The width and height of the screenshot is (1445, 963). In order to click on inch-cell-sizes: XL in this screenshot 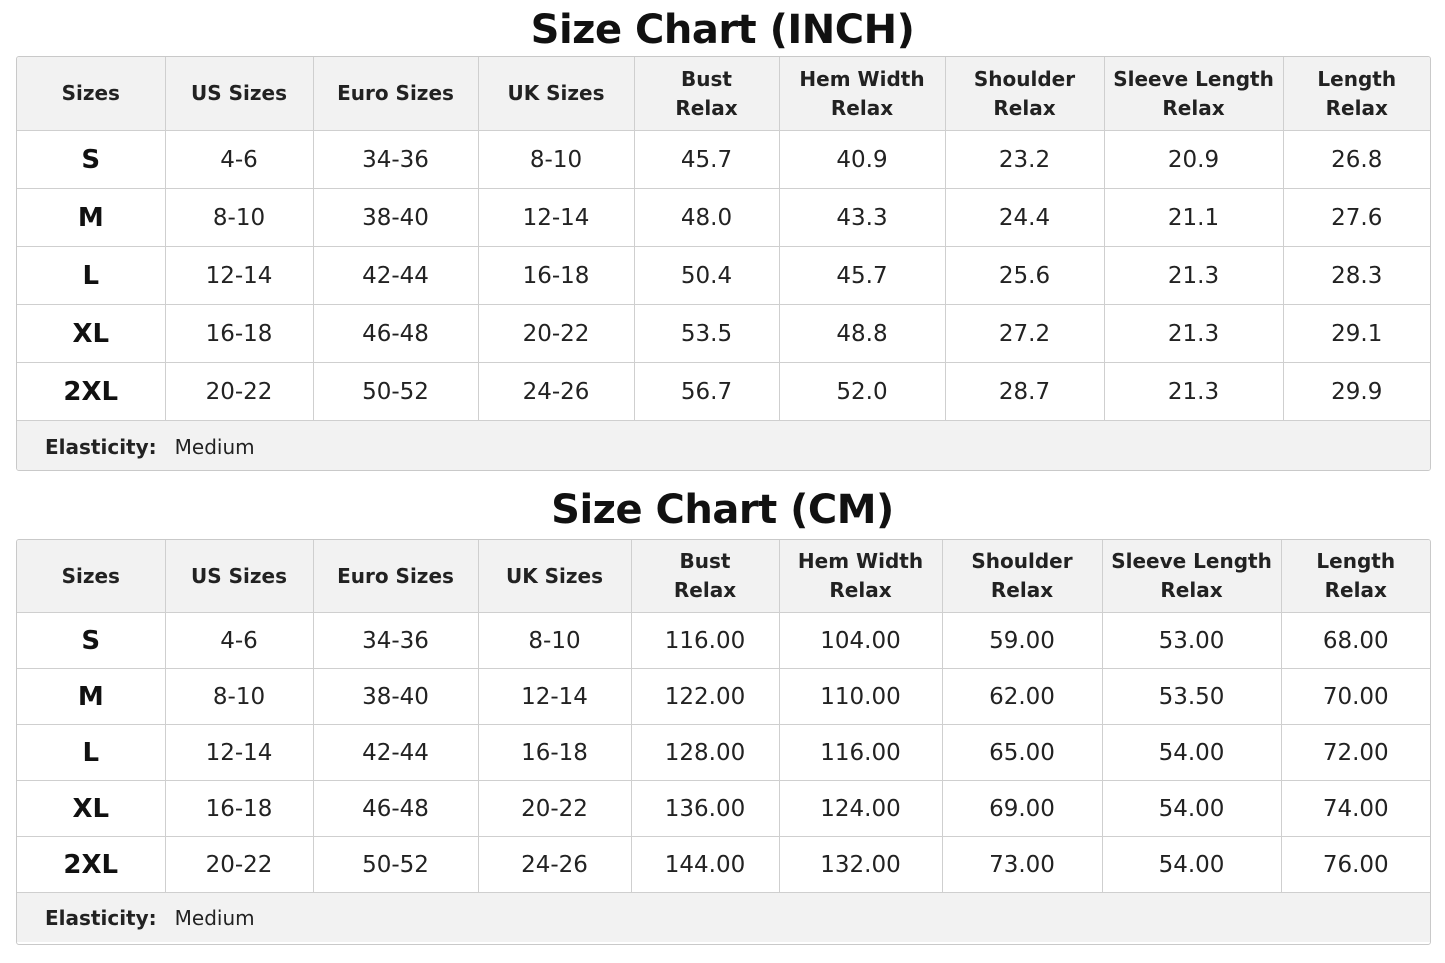, I will do `click(91, 333)`.